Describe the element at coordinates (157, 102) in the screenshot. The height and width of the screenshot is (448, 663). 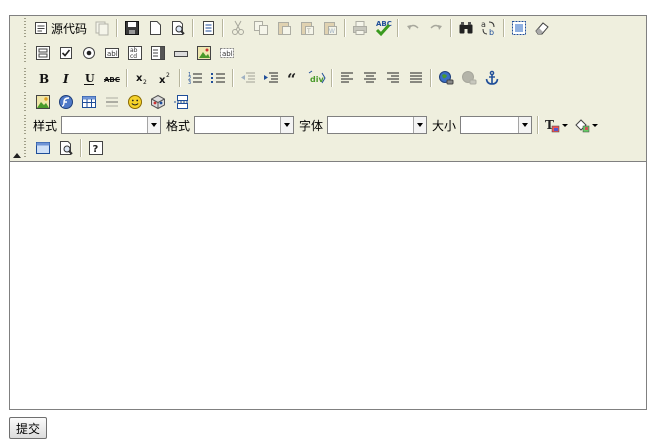
I see `special-char-button` at that location.